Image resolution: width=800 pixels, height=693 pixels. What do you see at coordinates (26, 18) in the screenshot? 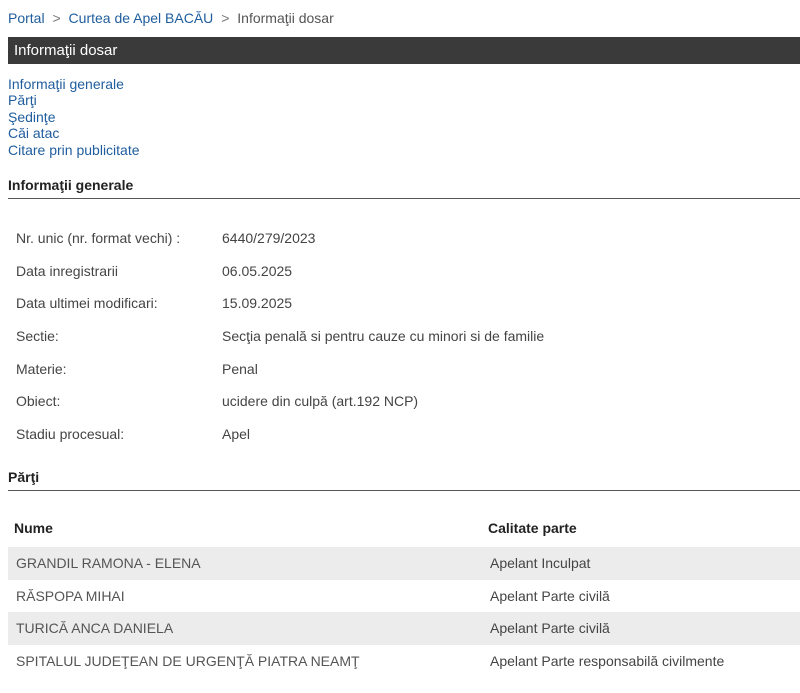
I see `breadcrumb-portal-link: Portal` at bounding box center [26, 18].